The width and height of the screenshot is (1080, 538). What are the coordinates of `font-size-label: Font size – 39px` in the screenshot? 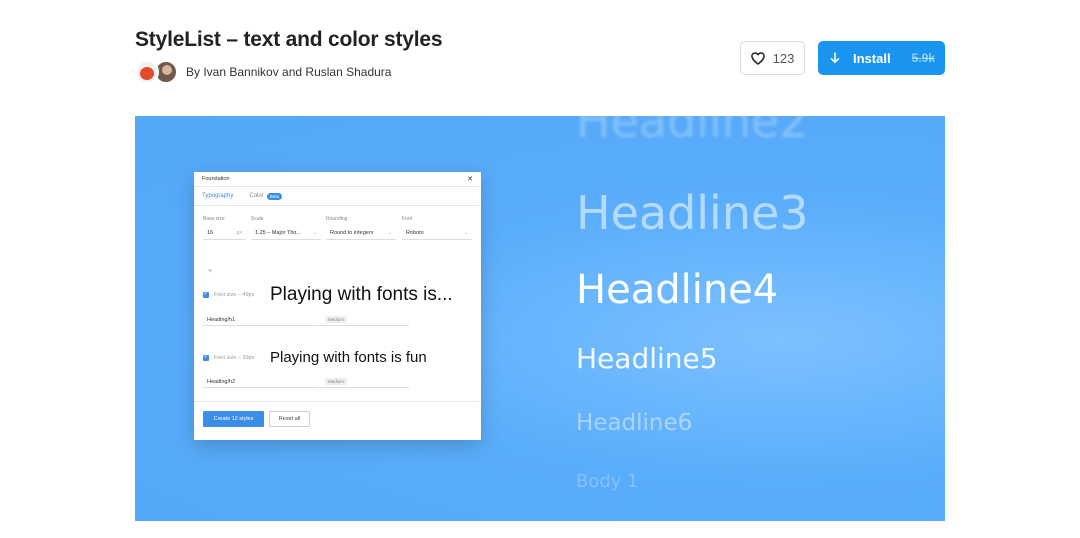 It's located at (234, 358).